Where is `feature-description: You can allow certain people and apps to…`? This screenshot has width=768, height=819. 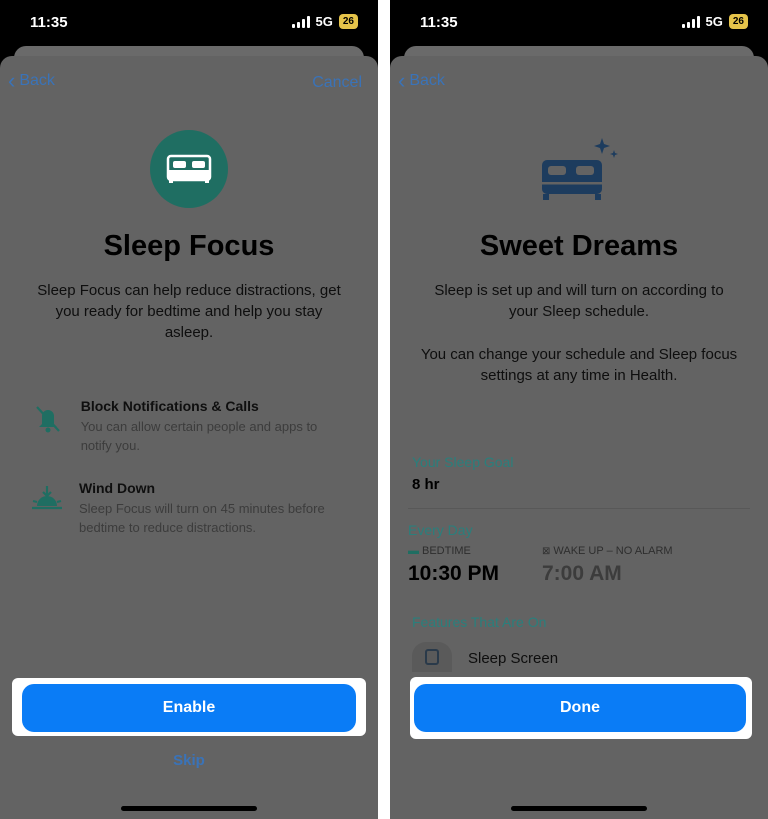
feature-description: You can allow certain people and apps to… is located at coordinates (199, 436).